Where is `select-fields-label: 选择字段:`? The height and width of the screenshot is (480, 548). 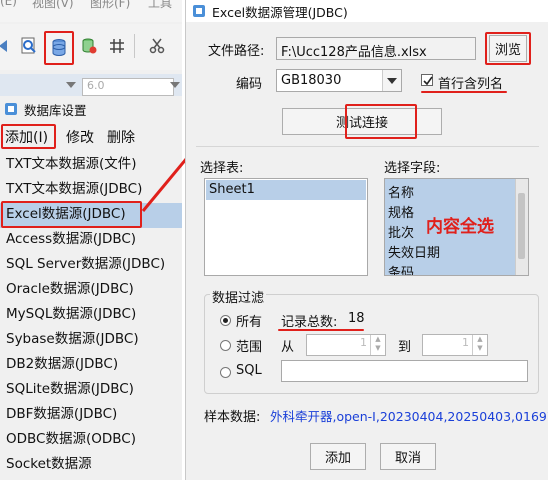
select-fields-label: 选择字段: is located at coordinates (412, 168).